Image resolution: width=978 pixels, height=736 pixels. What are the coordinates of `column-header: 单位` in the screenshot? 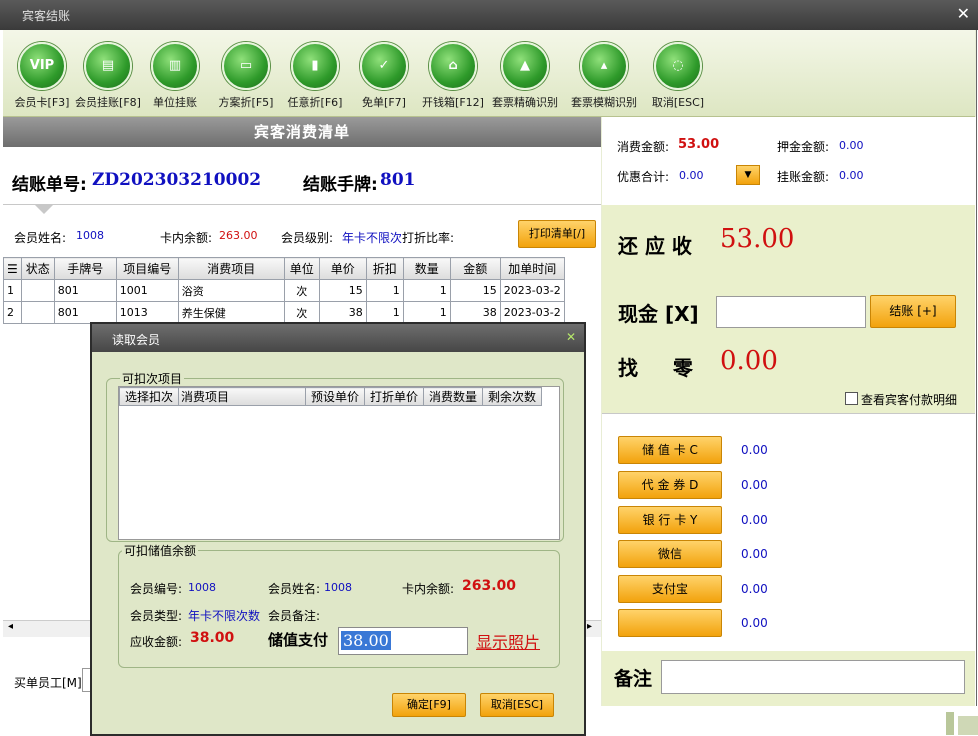 It's located at (301, 268).